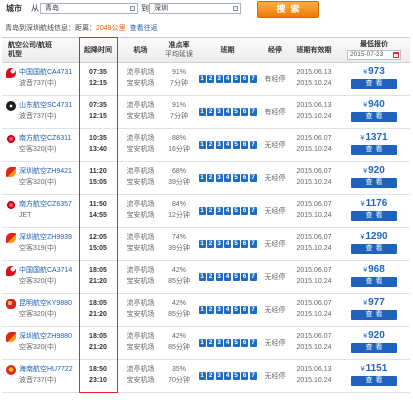  What do you see at coordinates (98, 369) in the screenshot?
I see `departure-time: 18:50` at bounding box center [98, 369].